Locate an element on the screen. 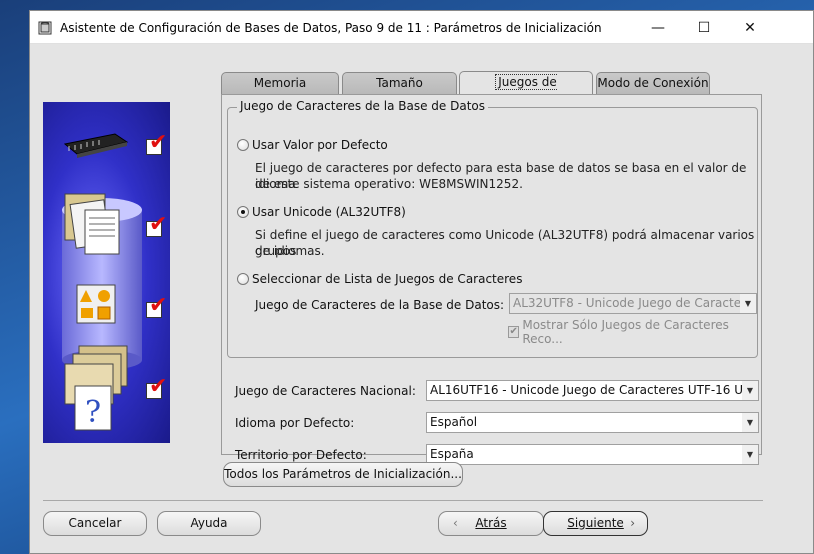  chevron-left-icon: ‹ is located at coordinates (455, 523).